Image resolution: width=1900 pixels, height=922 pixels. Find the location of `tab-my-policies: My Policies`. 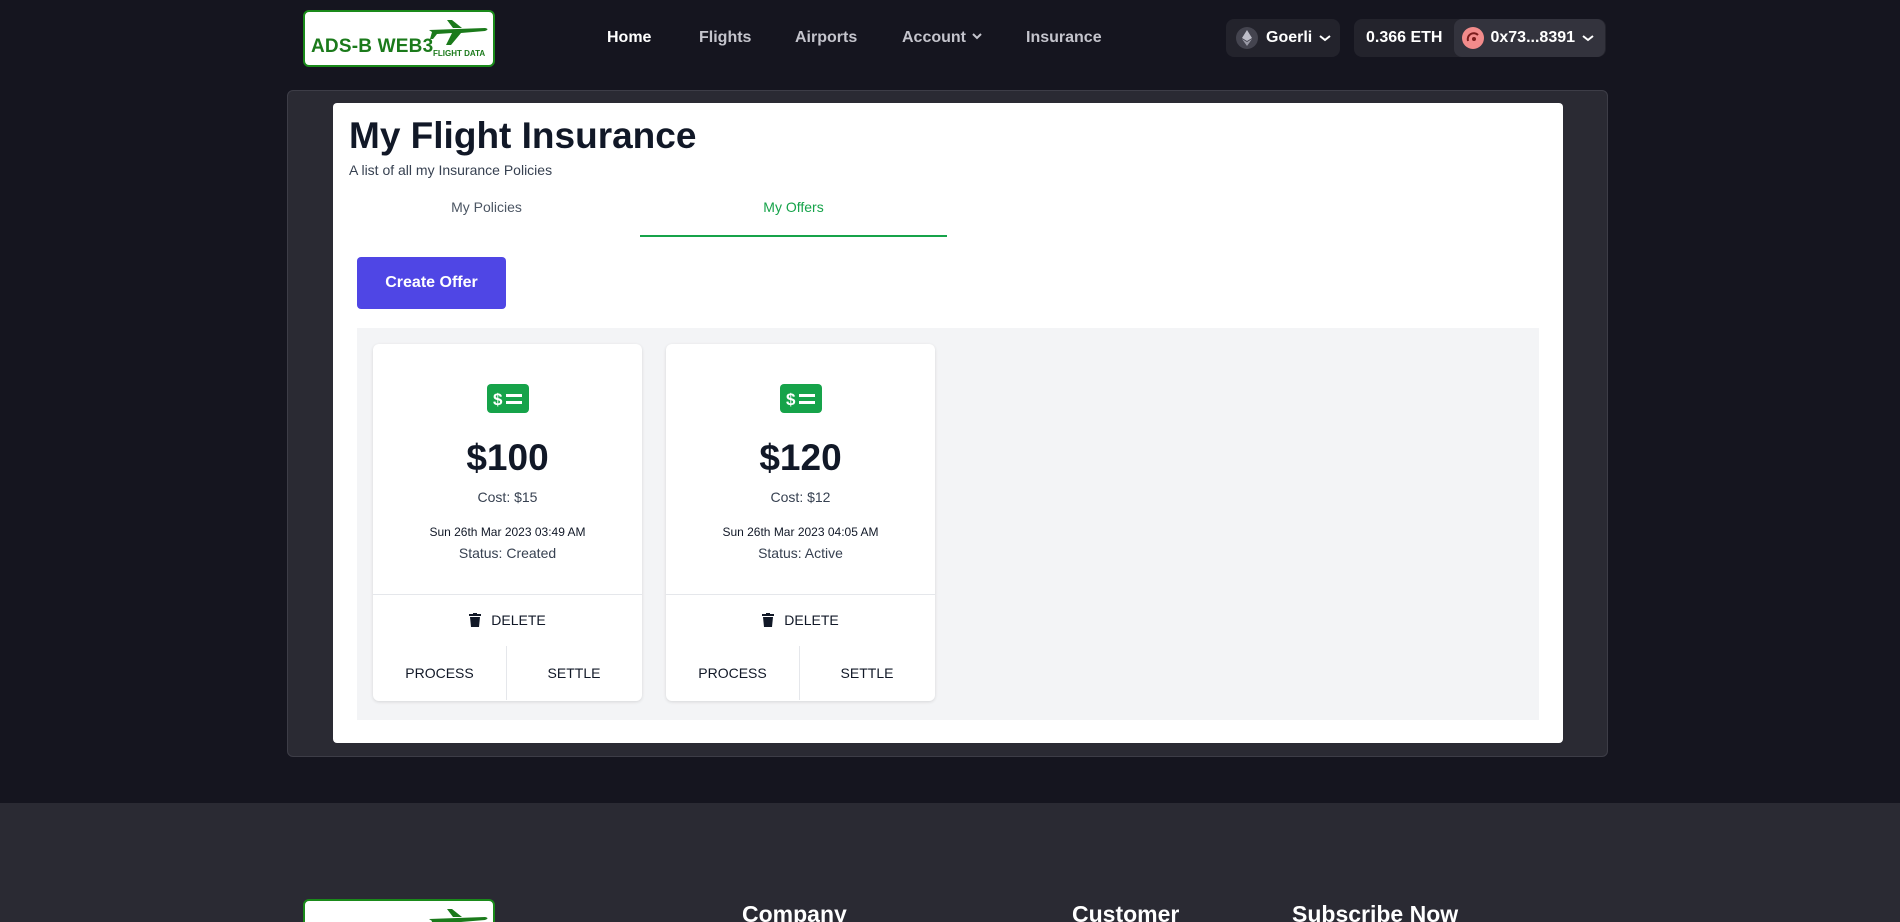

tab-my-policies: My Policies is located at coordinates (486, 218).